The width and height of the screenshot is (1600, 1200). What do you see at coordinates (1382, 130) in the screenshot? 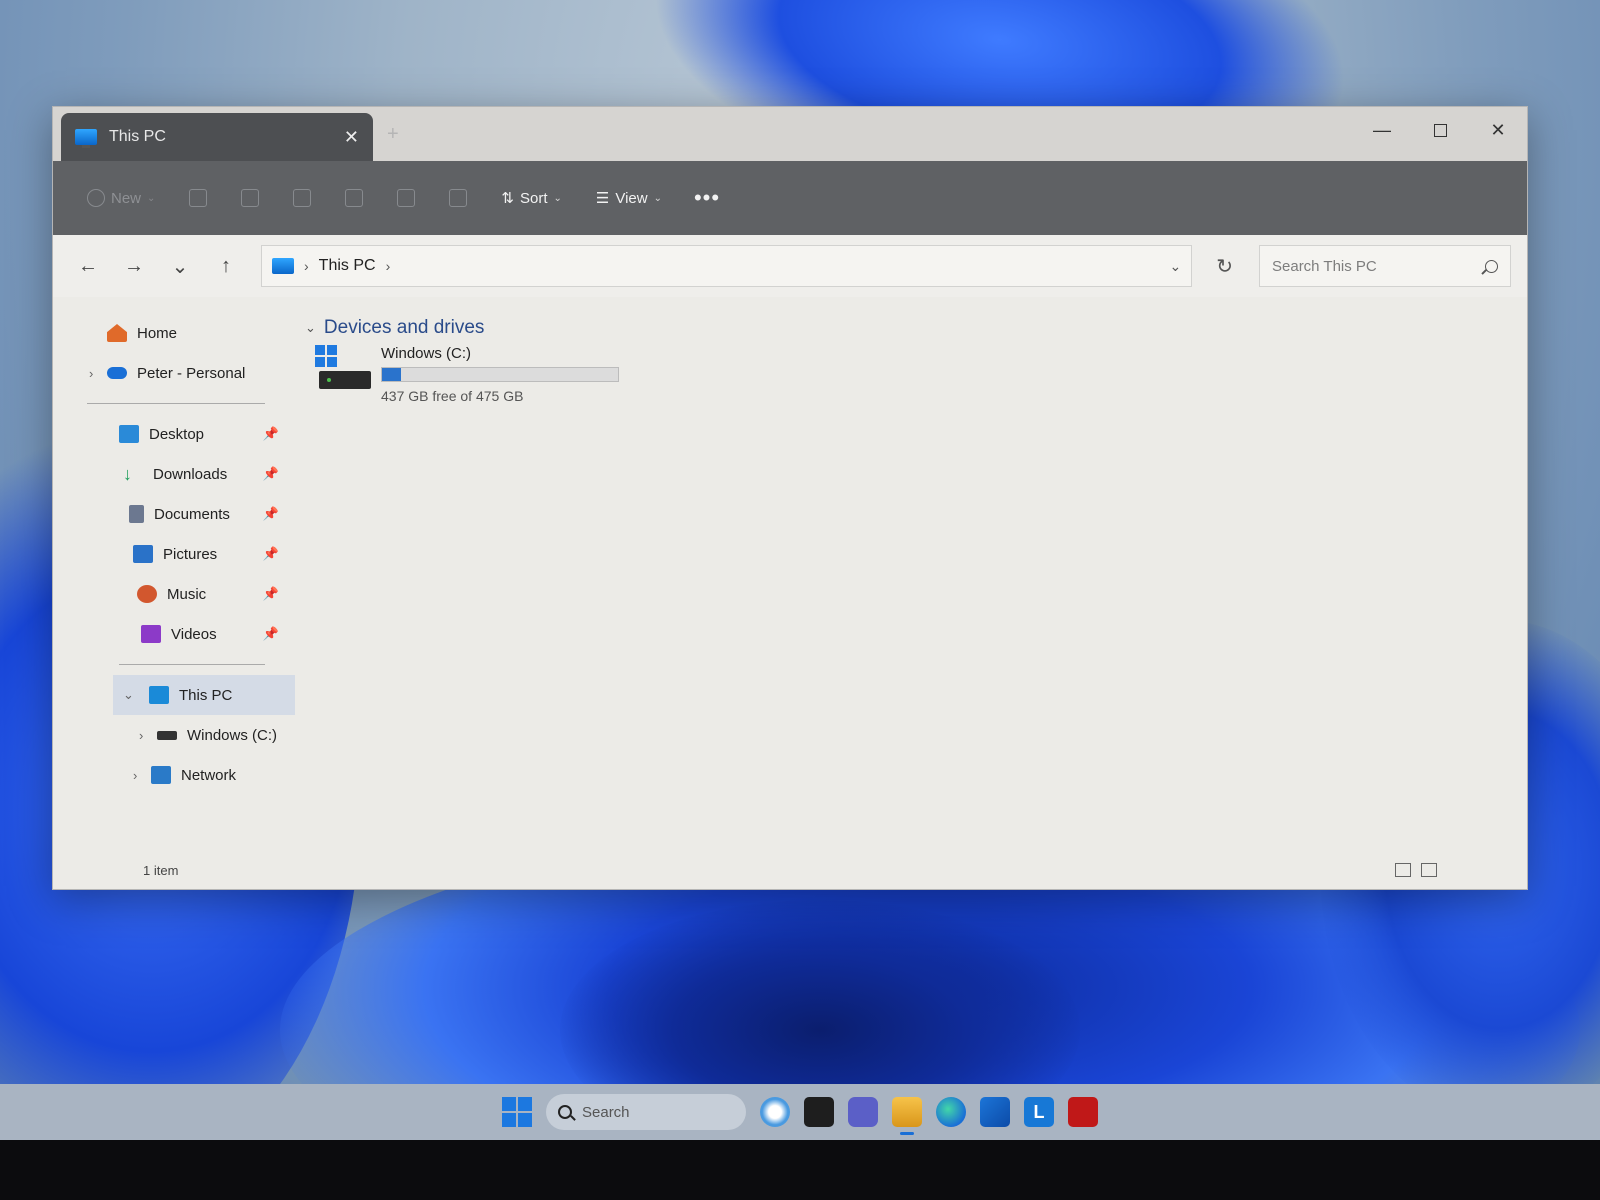
I see `minimize-button: —` at bounding box center [1382, 130].